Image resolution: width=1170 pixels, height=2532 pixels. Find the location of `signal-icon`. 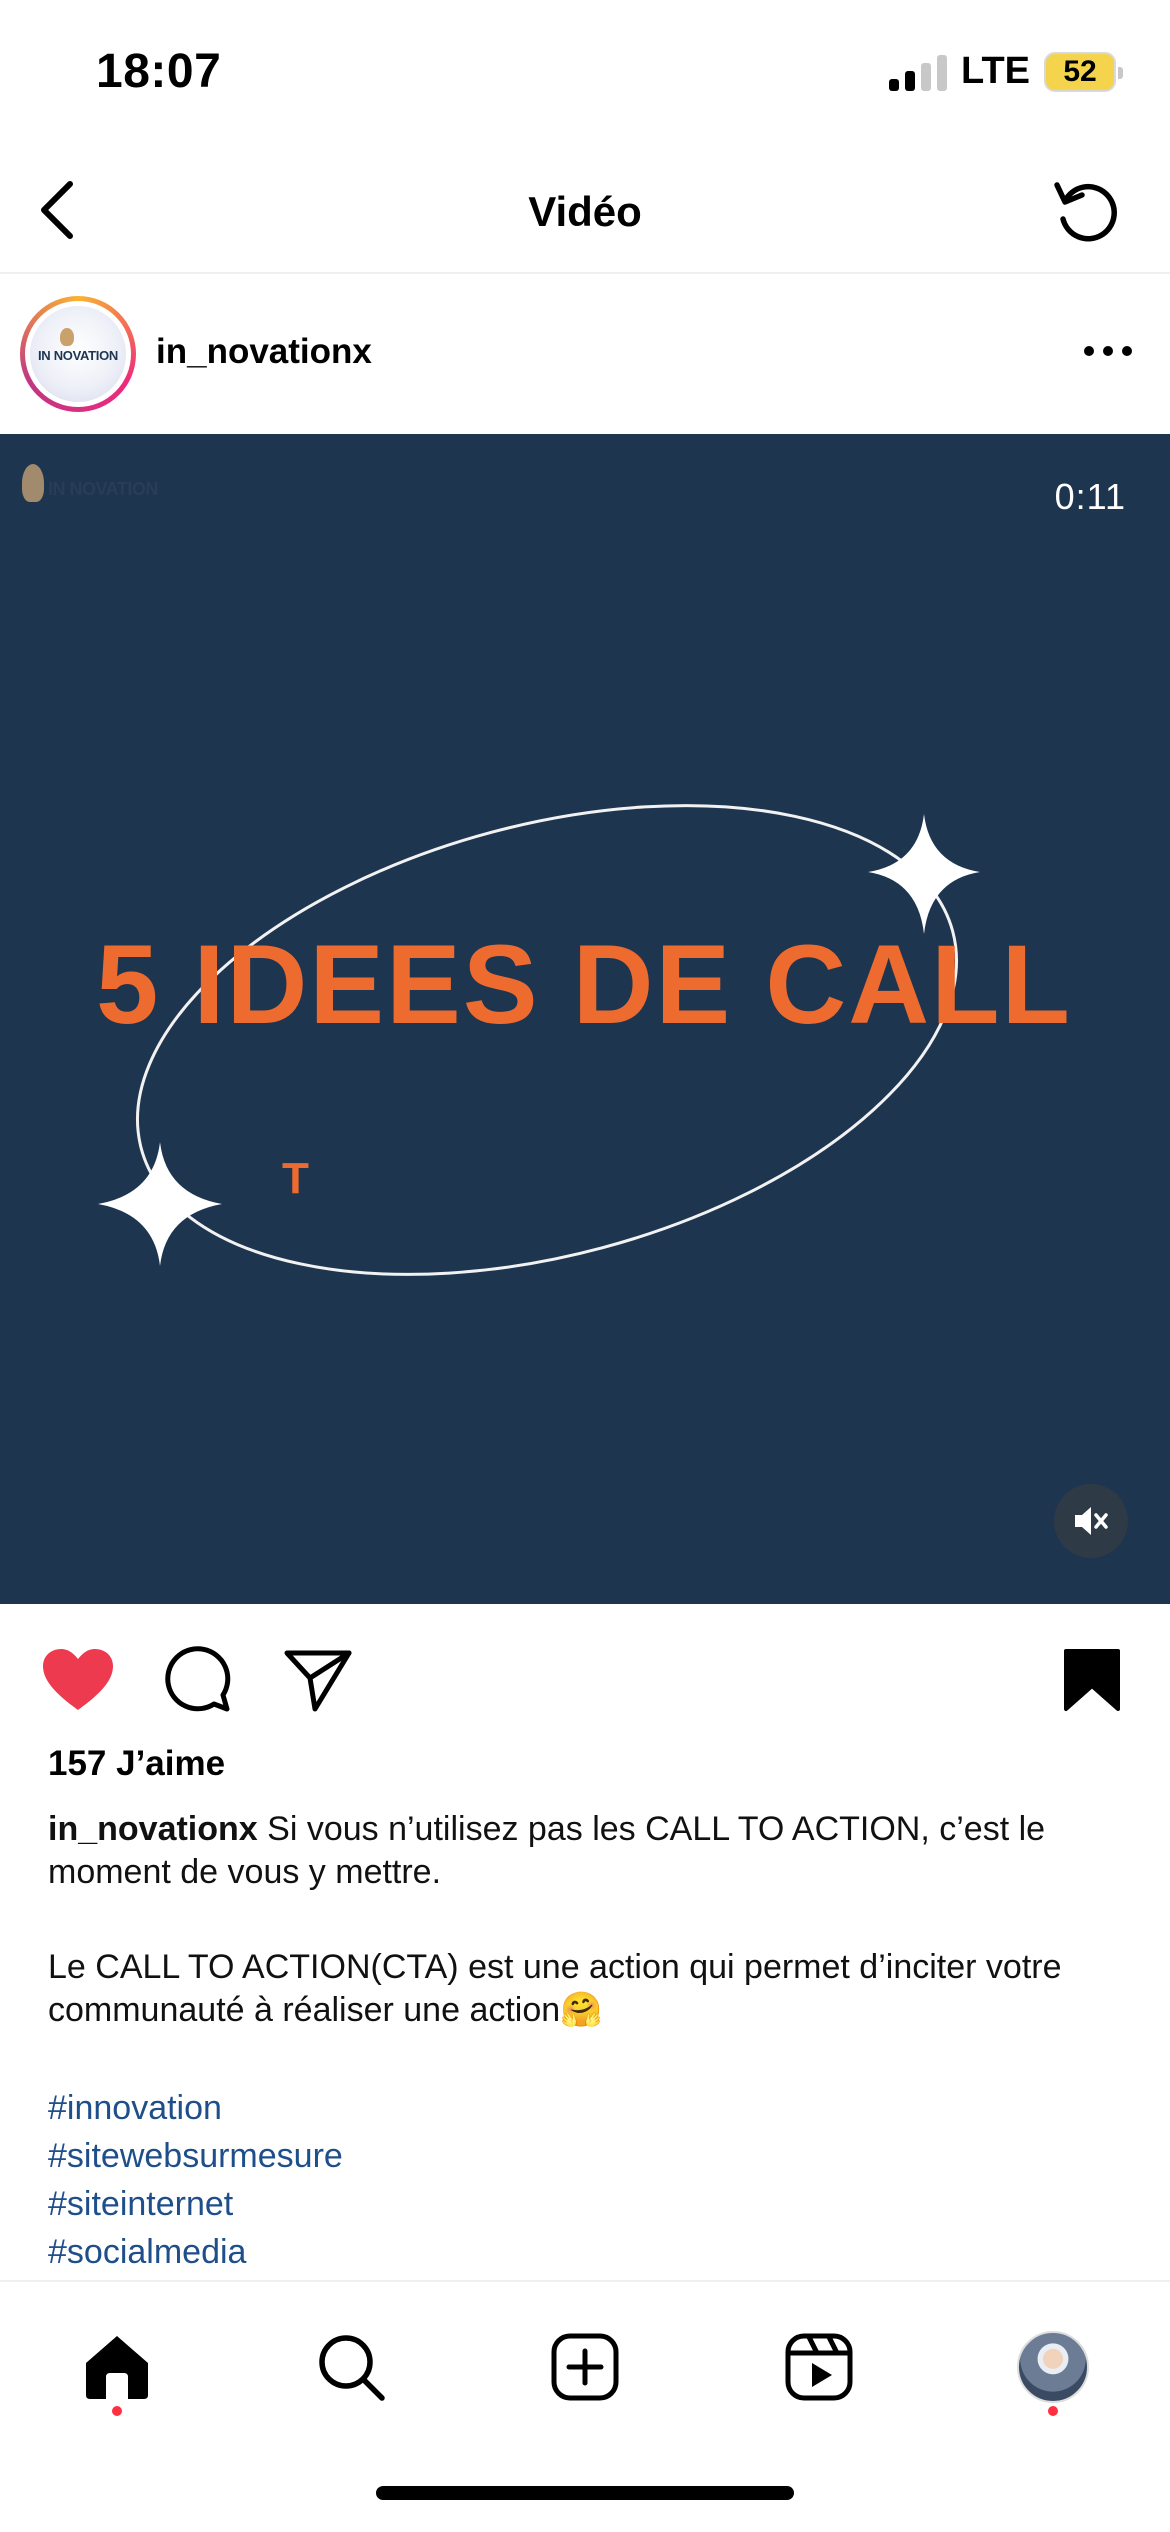

signal-icon is located at coordinates (918, 72).